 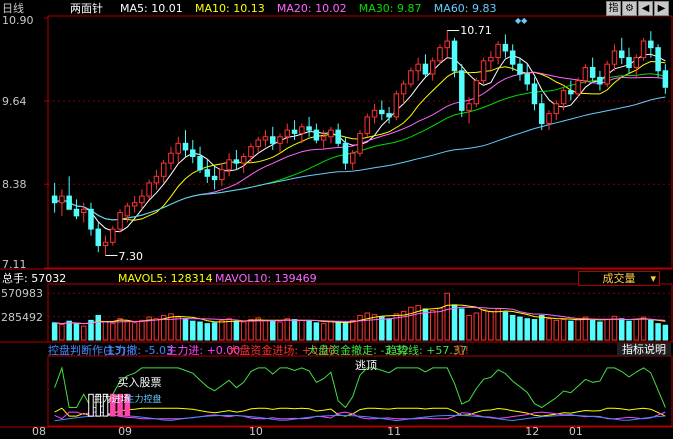 I want to click on indicator-button: 指, so click(x=613, y=8).